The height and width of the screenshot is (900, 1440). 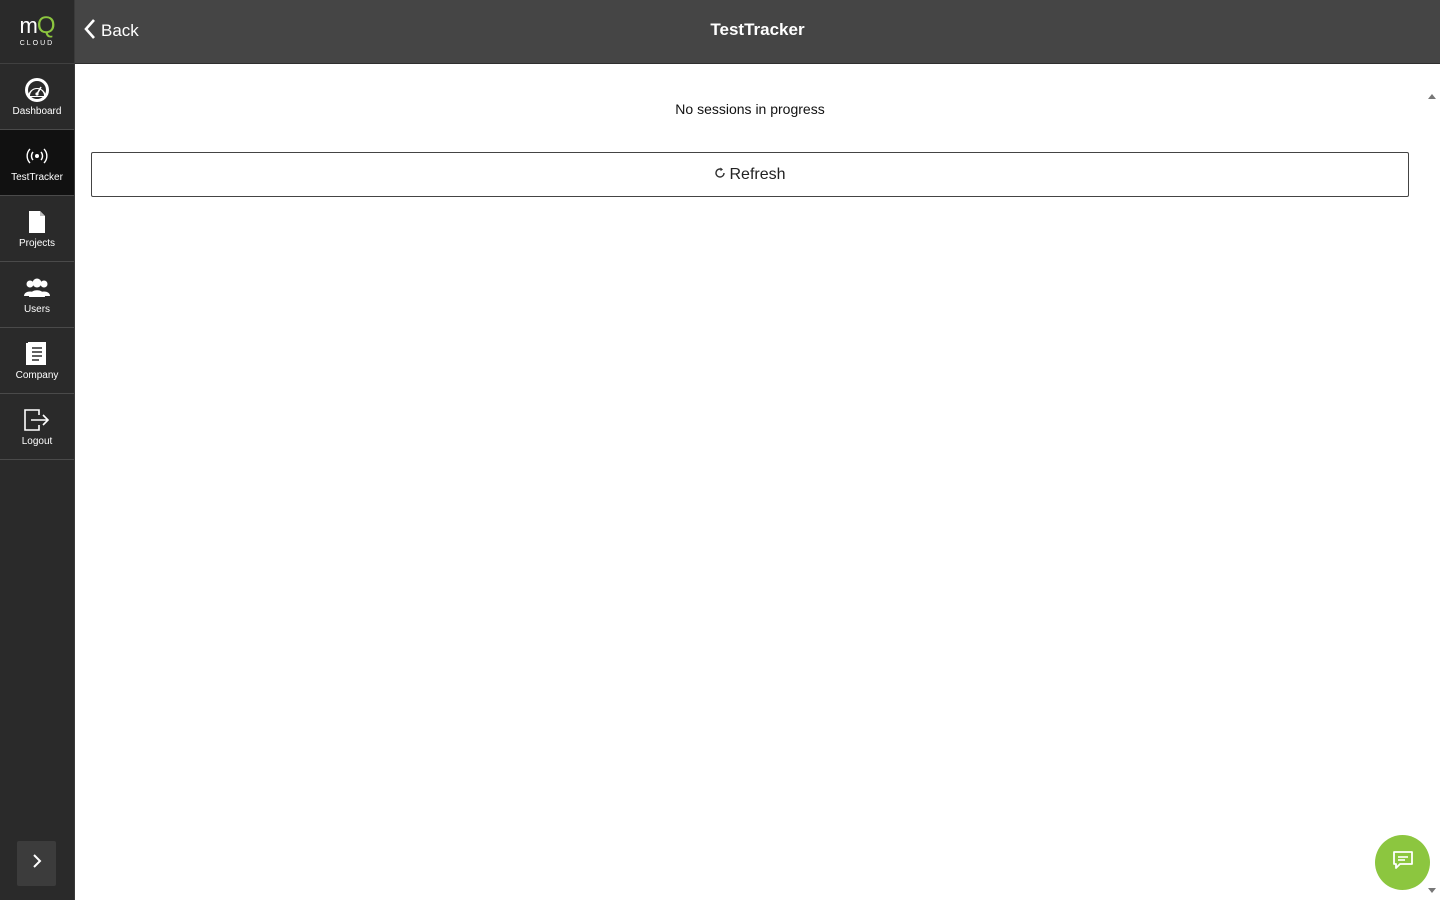 What do you see at coordinates (37, 441) in the screenshot?
I see `sidebar-item-label: Logout` at bounding box center [37, 441].